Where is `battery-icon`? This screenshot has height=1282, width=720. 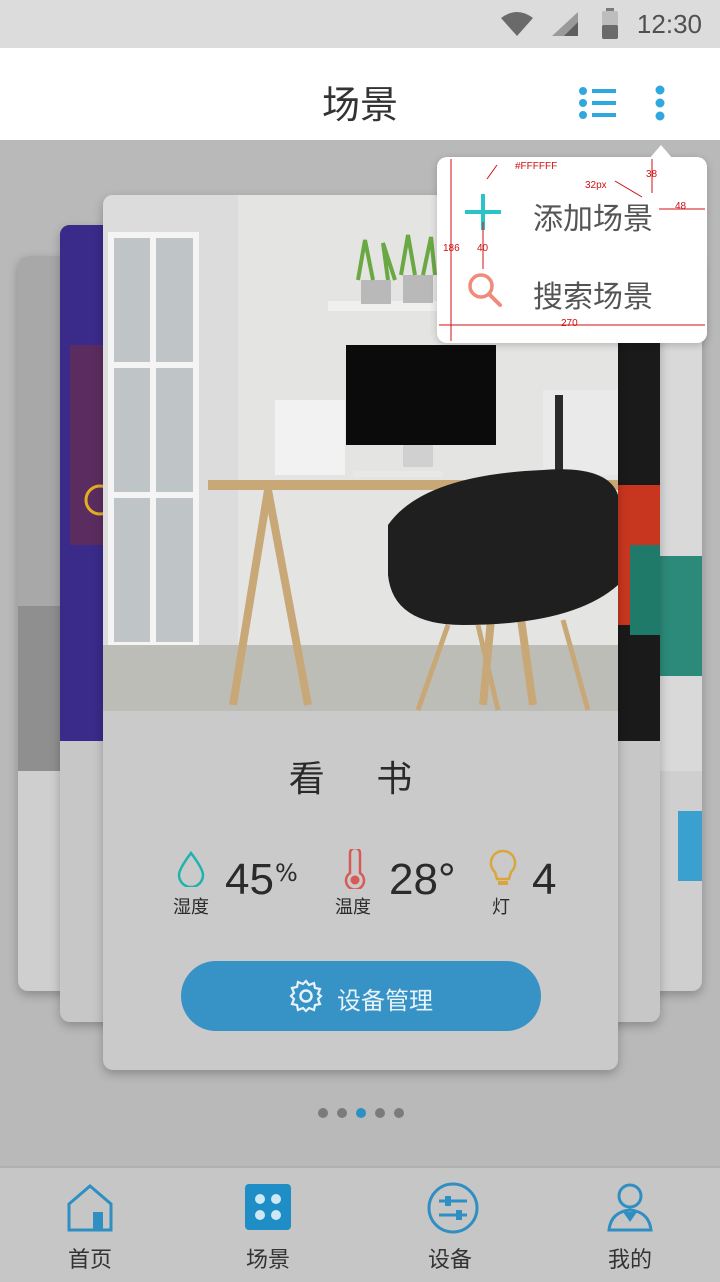
battery-icon is located at coordinates (610, 23).